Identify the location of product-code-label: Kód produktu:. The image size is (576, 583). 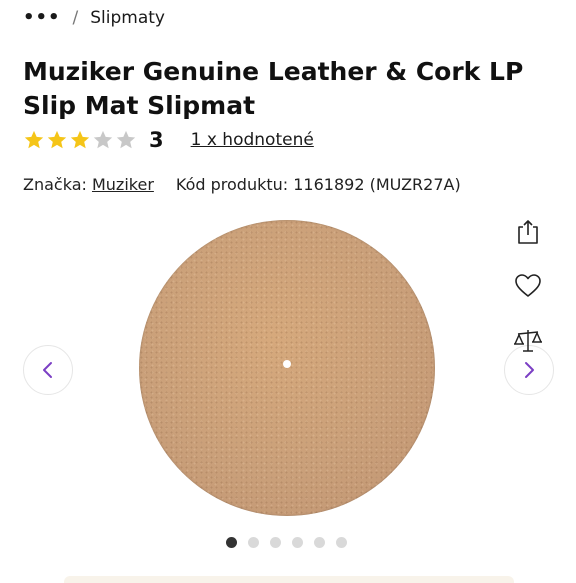
(232, 184).